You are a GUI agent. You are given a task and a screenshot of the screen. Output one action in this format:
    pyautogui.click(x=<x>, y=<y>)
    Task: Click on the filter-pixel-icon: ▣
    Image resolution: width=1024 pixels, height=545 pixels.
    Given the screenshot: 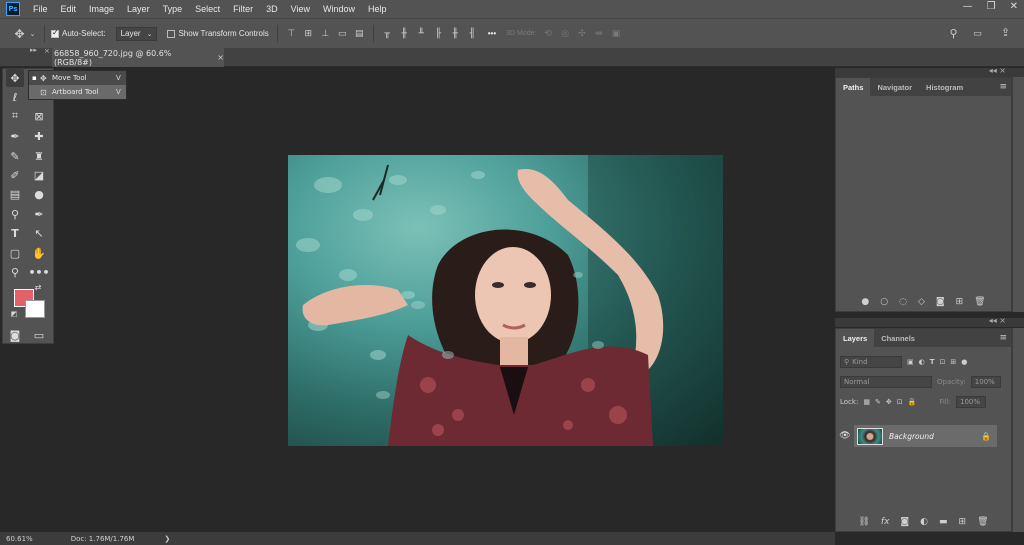 What is the action you would take?
    pyautogui.click(x=910, y=362)
    